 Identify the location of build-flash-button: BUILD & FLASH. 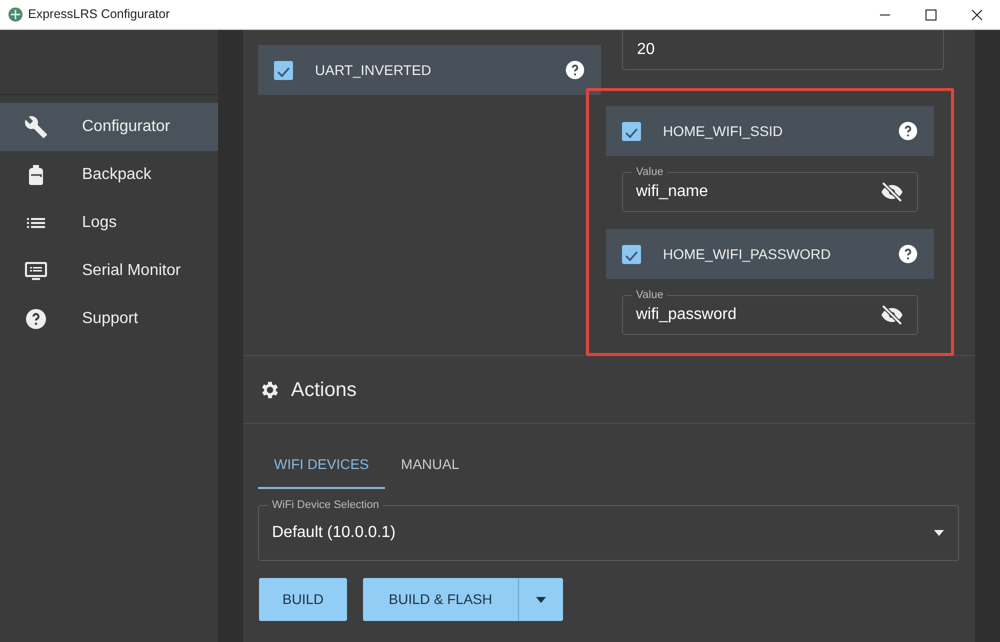
(440, 599).